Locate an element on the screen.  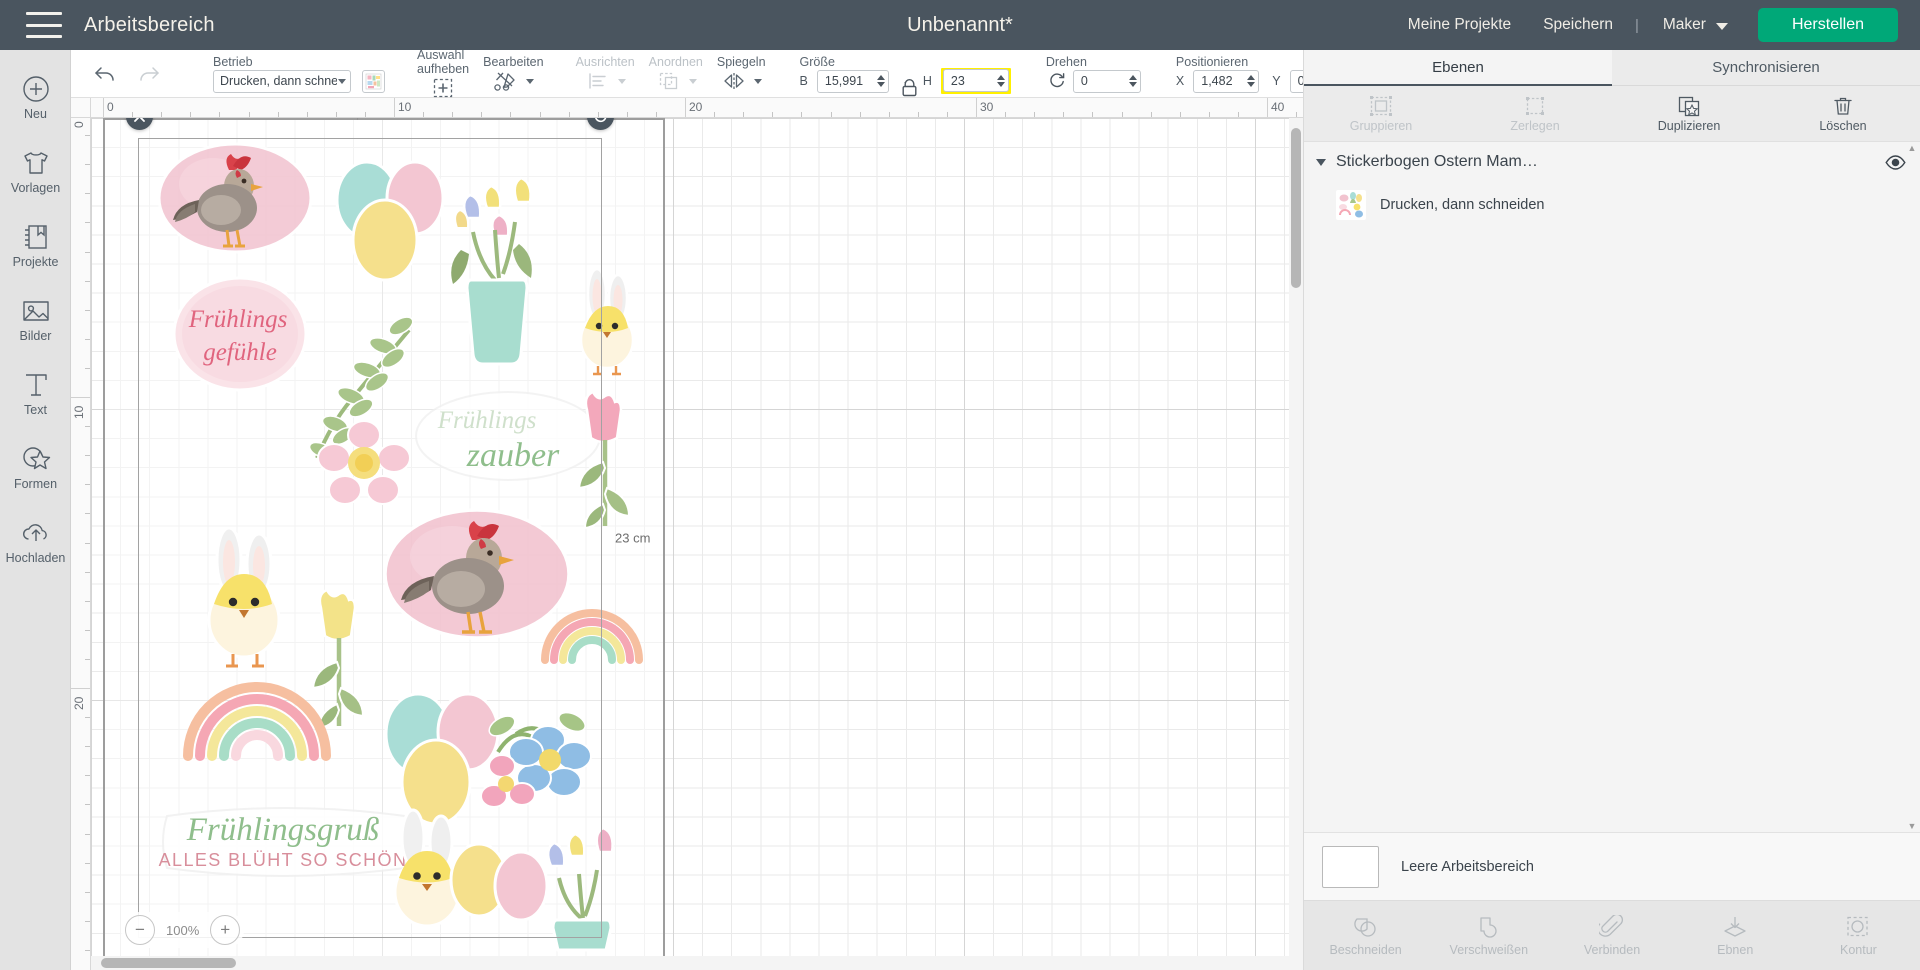
vertical-scrollbar-thumb is located at coordinates (1296, 208).